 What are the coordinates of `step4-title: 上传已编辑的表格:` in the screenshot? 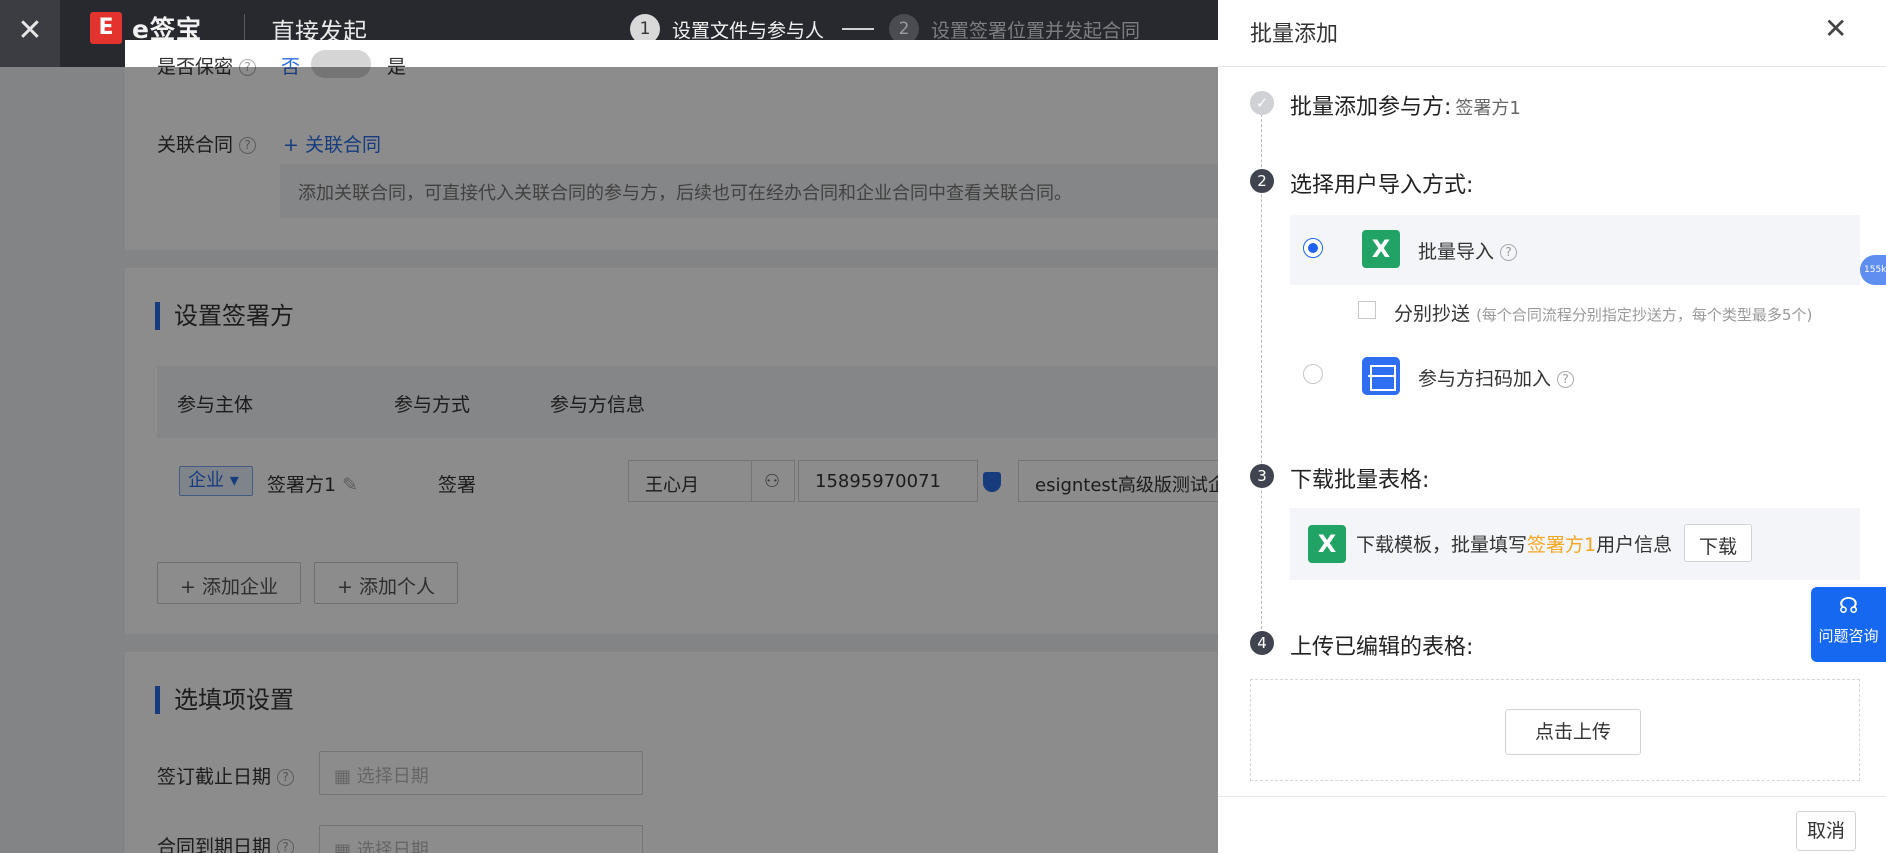 It's located at (1382, 647).